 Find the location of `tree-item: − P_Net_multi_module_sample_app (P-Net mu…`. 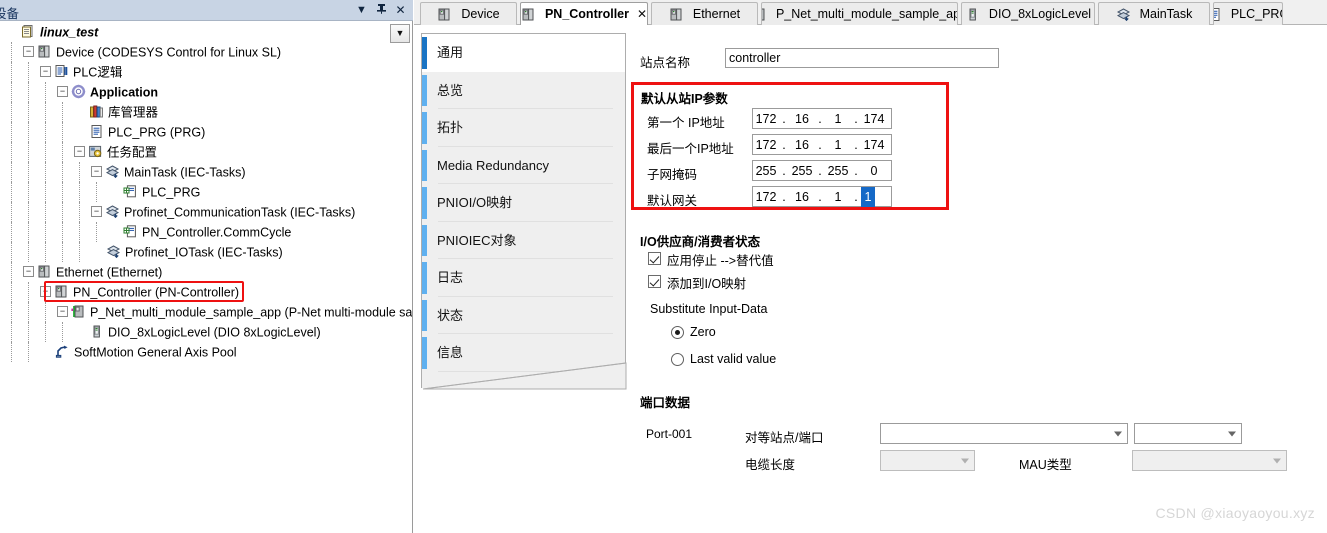

tree-item: − P_Net_multi_module_sample_app (P-Net mu… is located at coordinates (206, 312).